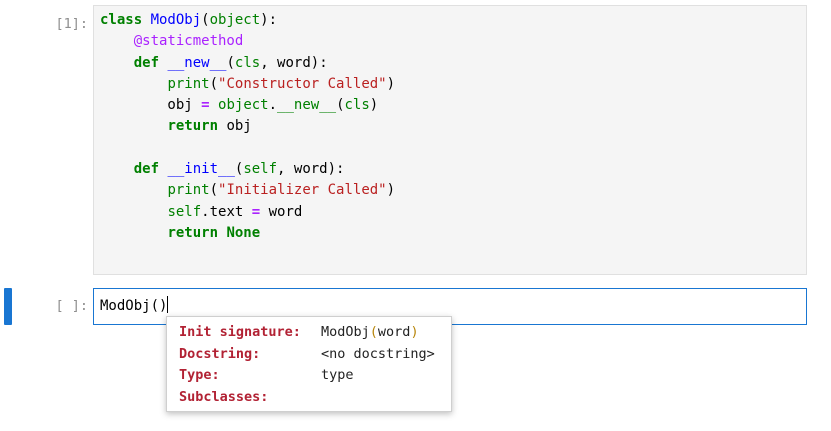  I want to click on code-line: def __init__(self, word):, so click(222, 169).